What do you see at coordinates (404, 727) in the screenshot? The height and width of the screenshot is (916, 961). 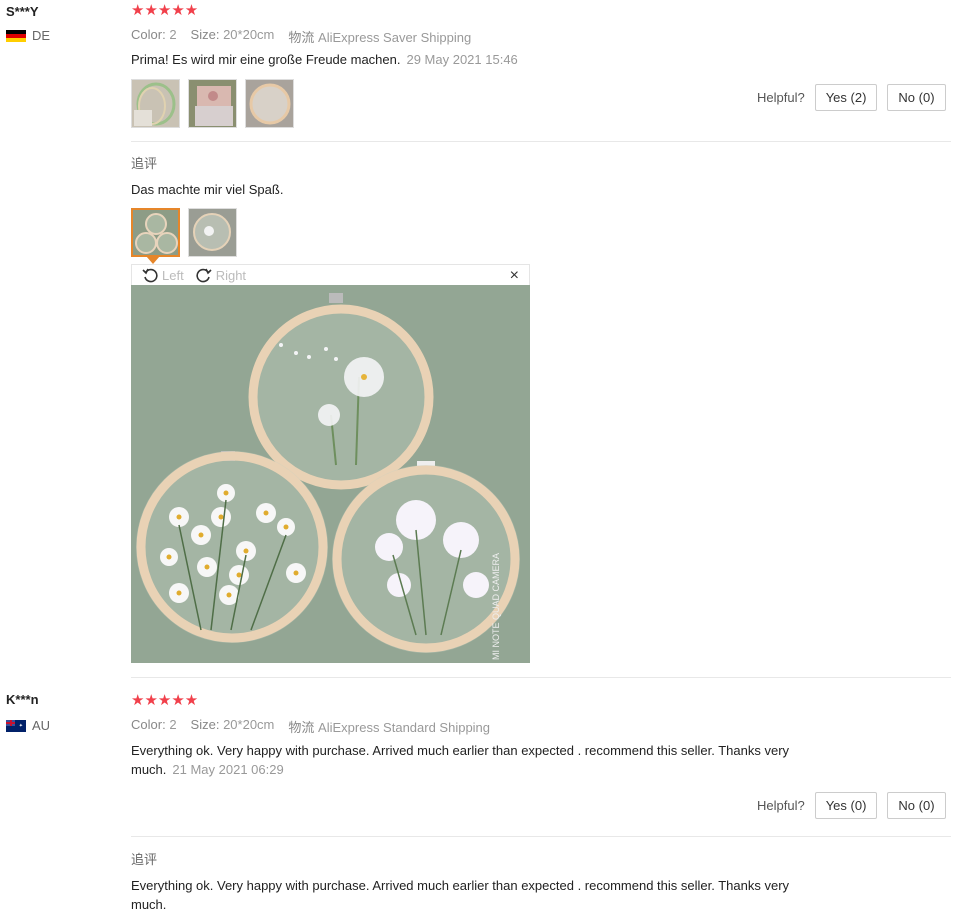 I see `shipping-value: AliExpress Standard Shipping` at bounding box center [404, 727].